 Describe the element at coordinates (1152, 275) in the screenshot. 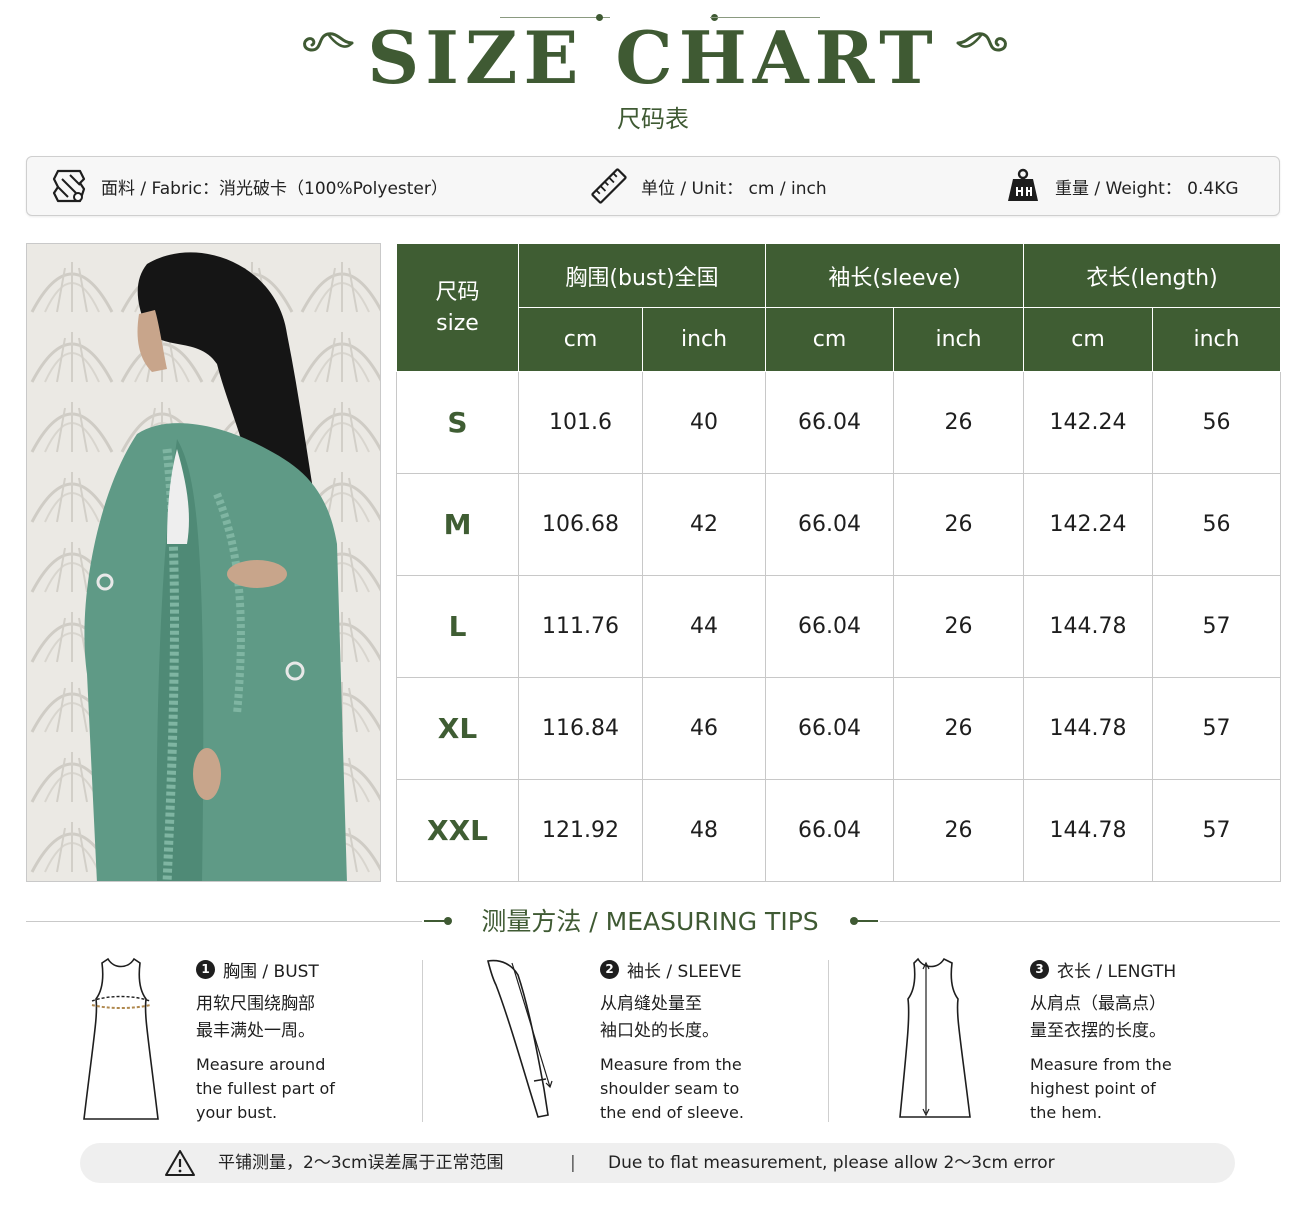

I see `length-header: 衣长(length)` at that location.